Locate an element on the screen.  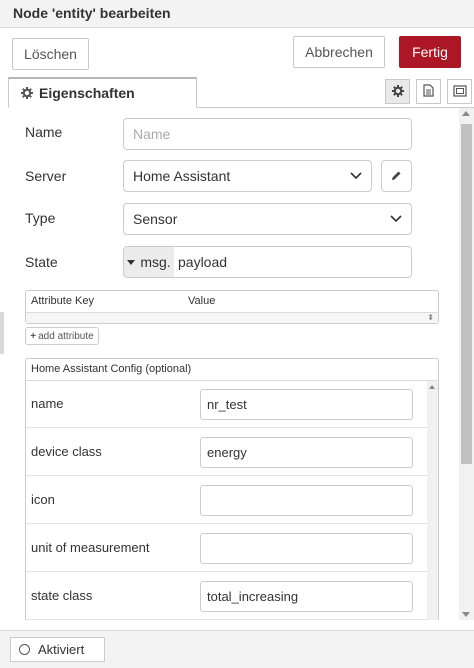
config-row: state class total_increasing is located at coordinates (226, 596).